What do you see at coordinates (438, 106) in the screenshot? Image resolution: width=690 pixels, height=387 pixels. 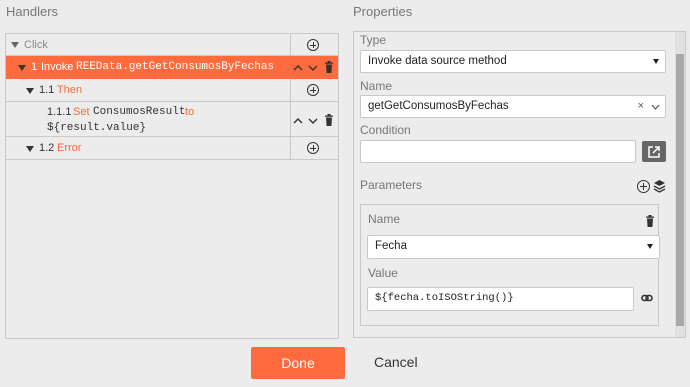 I see `name-value: getGetConsumosByFechas` at bounding box center [438, 106].